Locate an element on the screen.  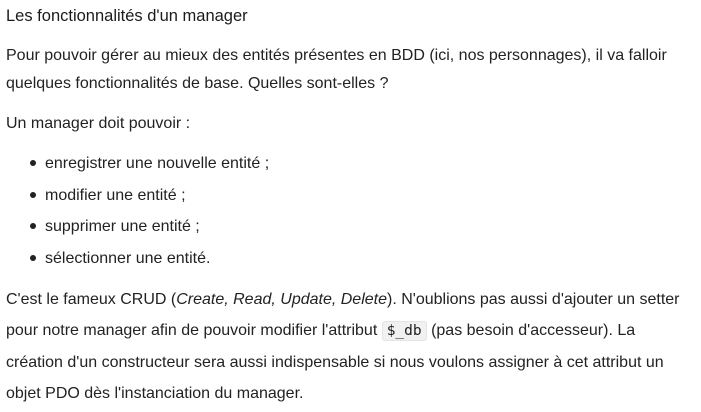
list-item: enregistrer une nouvelle entité ; is located at coordinates (363, 164).